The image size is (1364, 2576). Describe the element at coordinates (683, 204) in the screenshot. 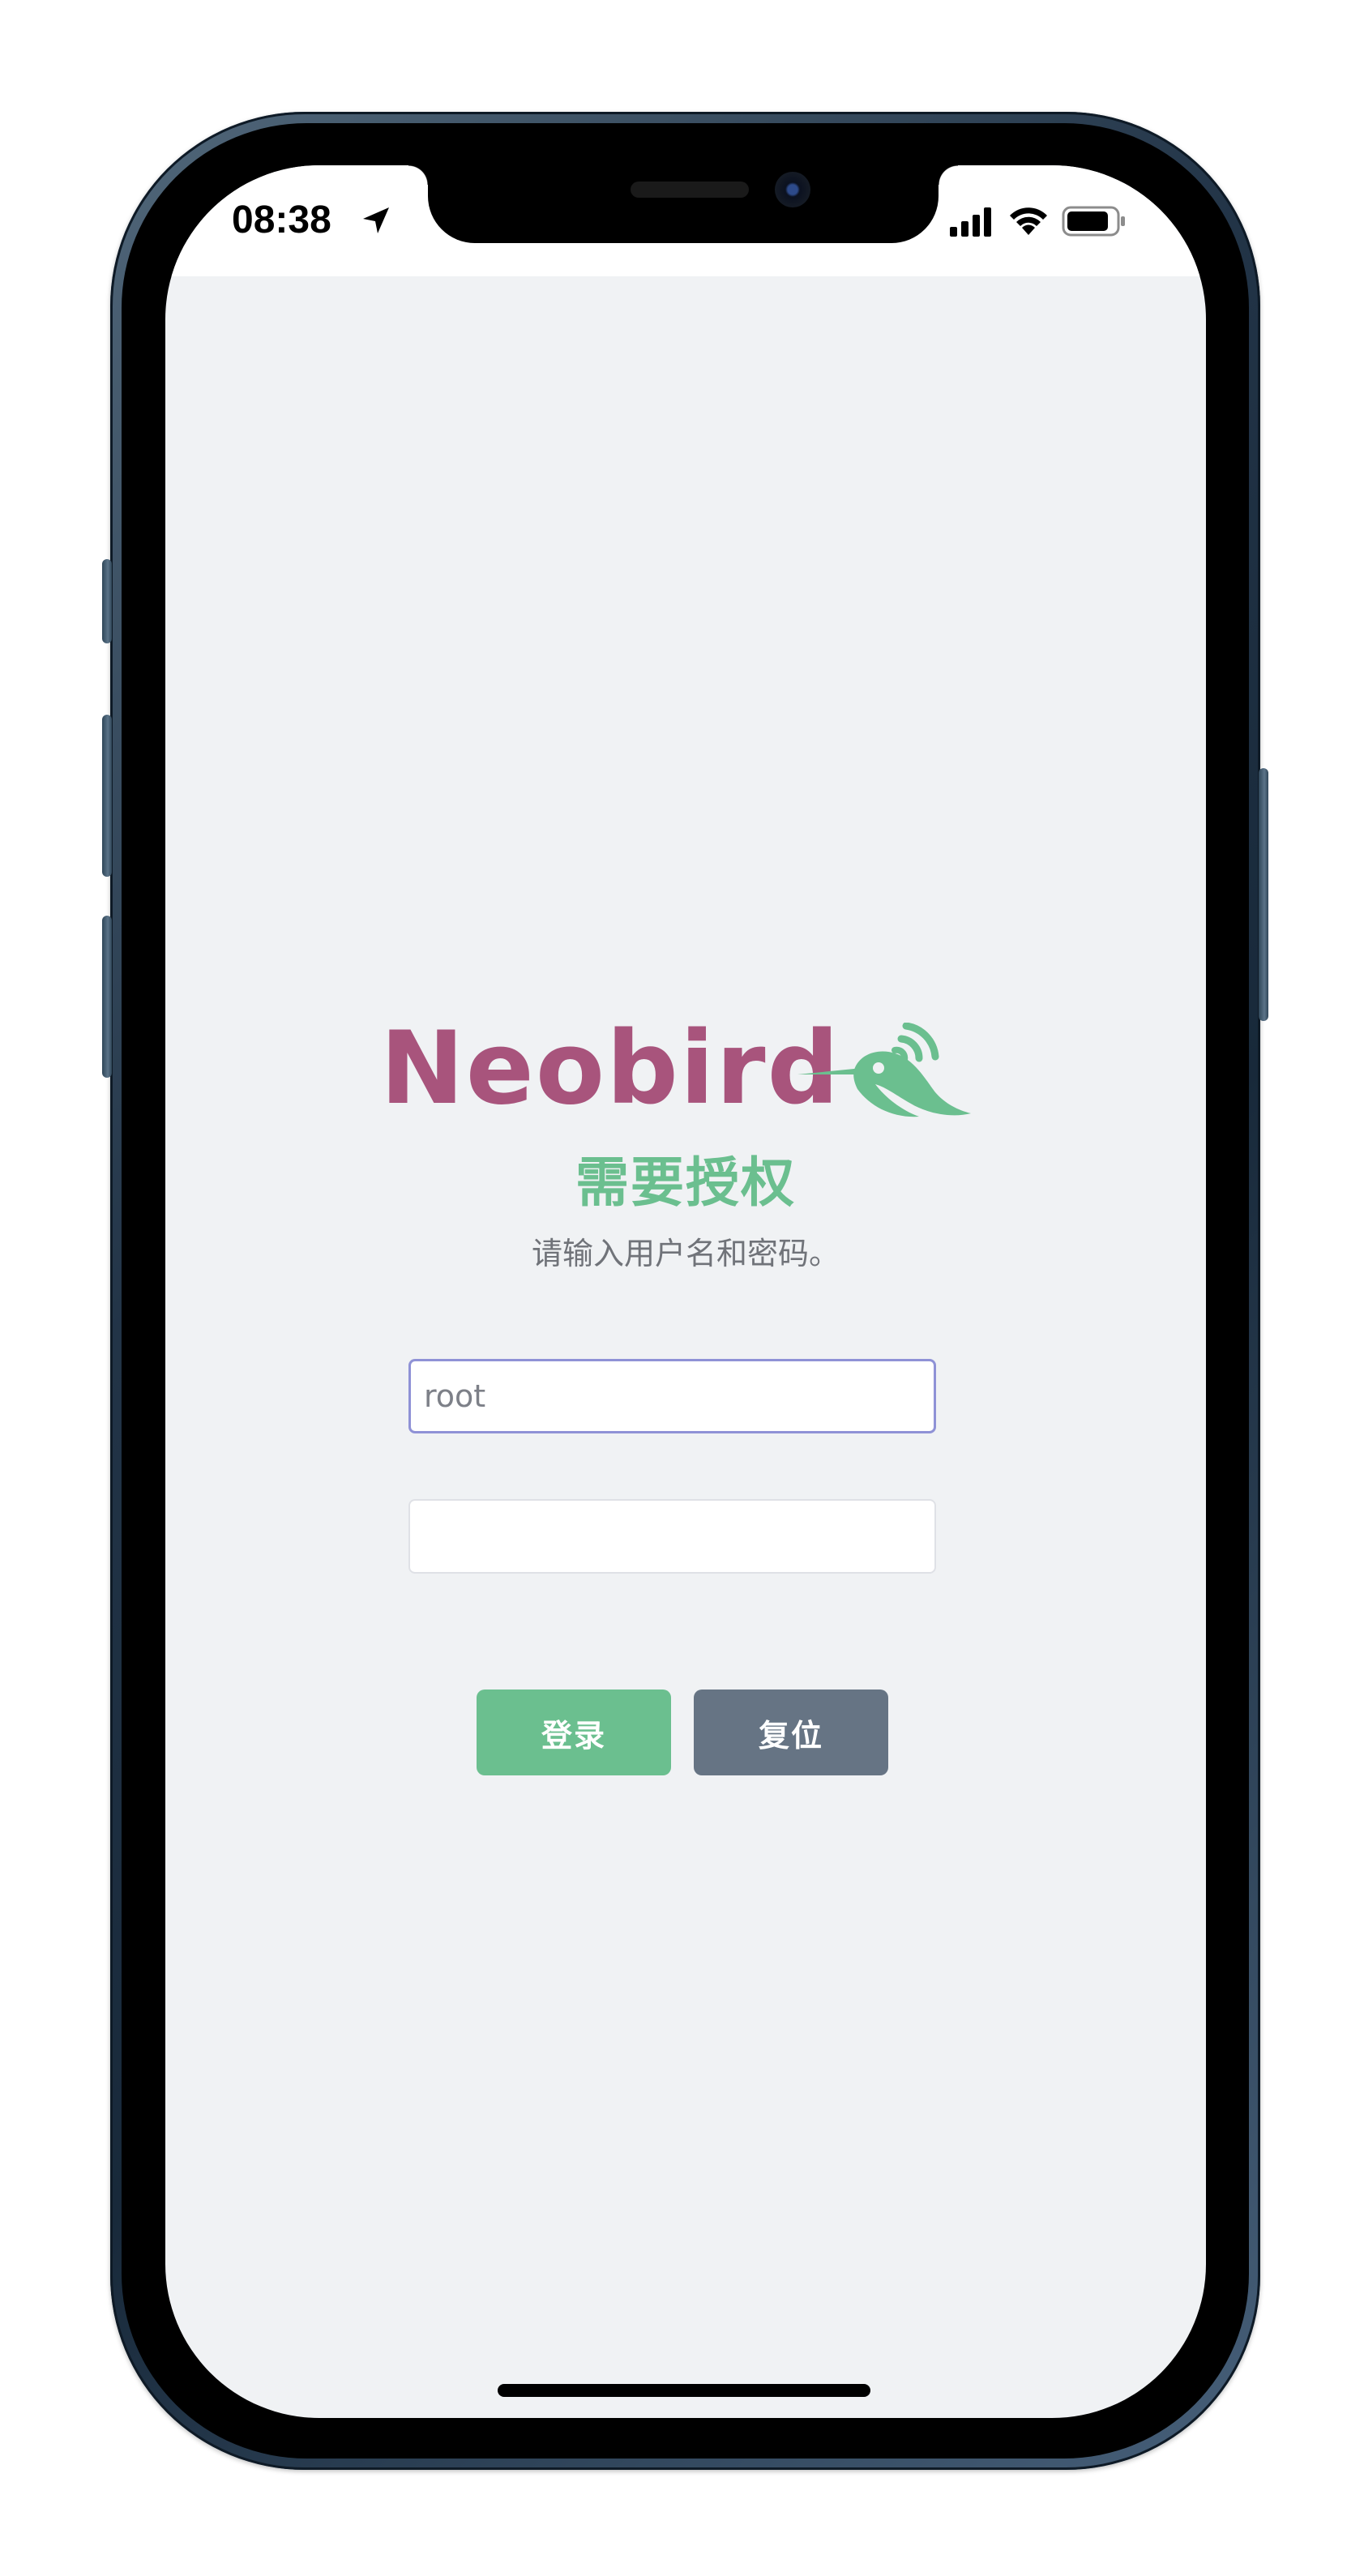

I see `notch` at that location.